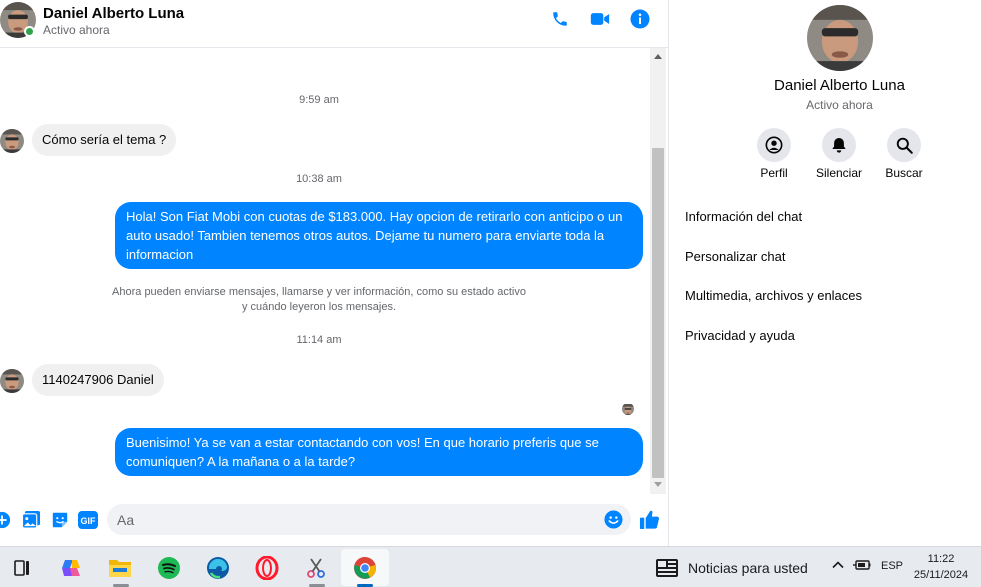 This screenshot has height=587, width=981. What do you see at coordinates (560, 19) in the screenshot?
I see `phone-icon` at bounding box center [560, 19].